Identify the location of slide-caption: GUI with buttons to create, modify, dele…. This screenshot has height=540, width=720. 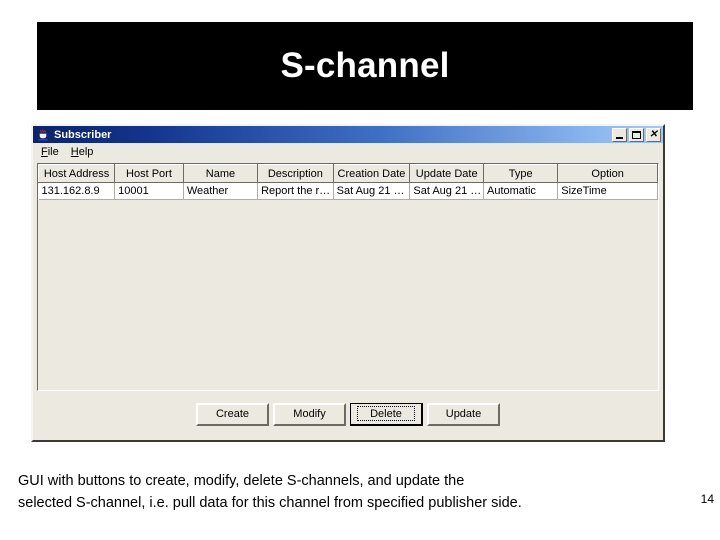
(360, 492).